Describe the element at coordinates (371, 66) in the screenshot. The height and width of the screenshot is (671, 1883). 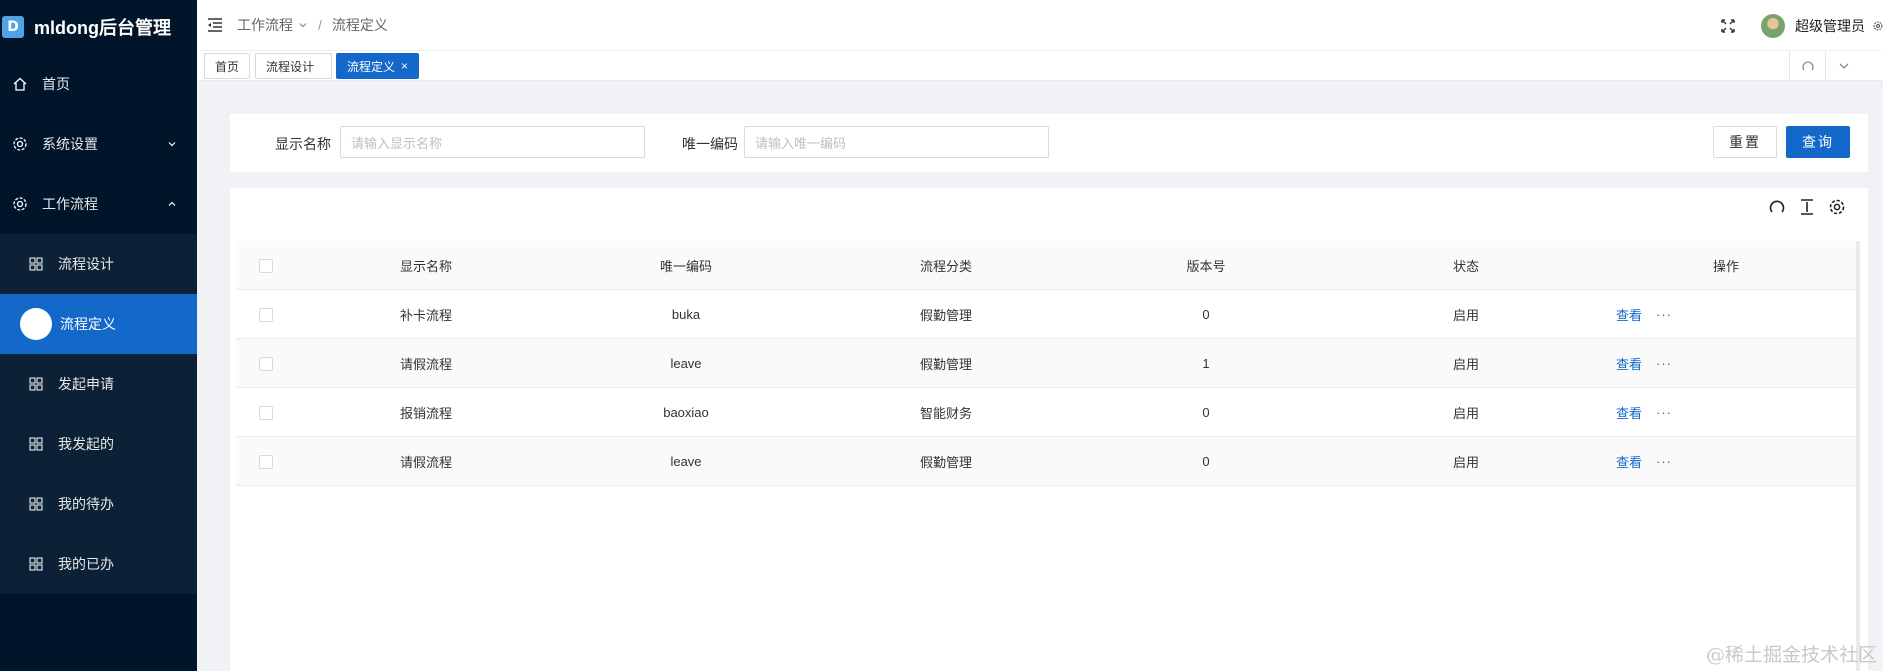
I see `tab-label: 流程定义` at that location.